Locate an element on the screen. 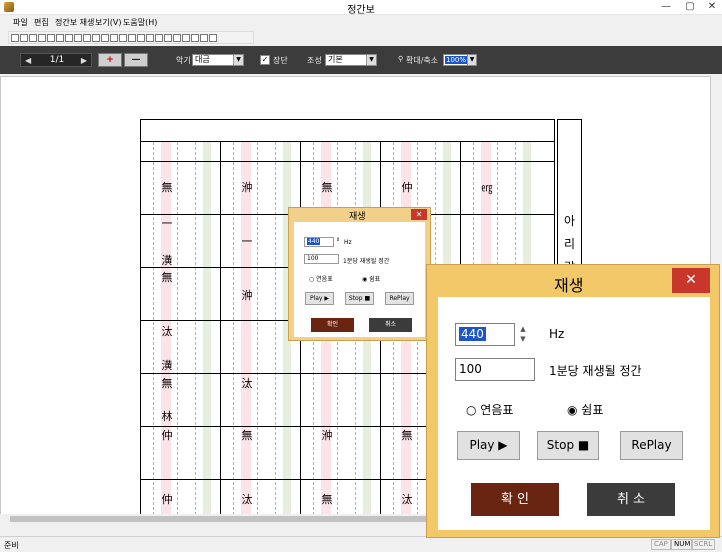 The width and height of the screenshot is (722, 552). menu-edit: 편집 is located at coordinates (41, 22).